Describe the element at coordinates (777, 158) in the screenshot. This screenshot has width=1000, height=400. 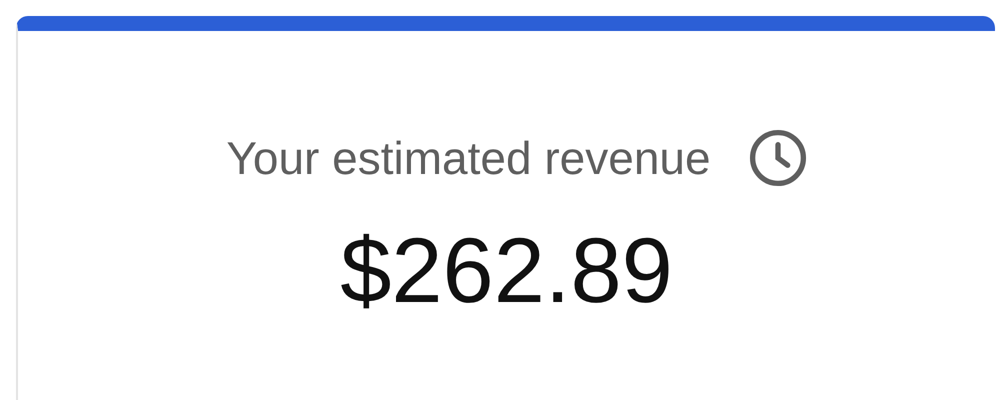
I see `clock-icon` at that location.